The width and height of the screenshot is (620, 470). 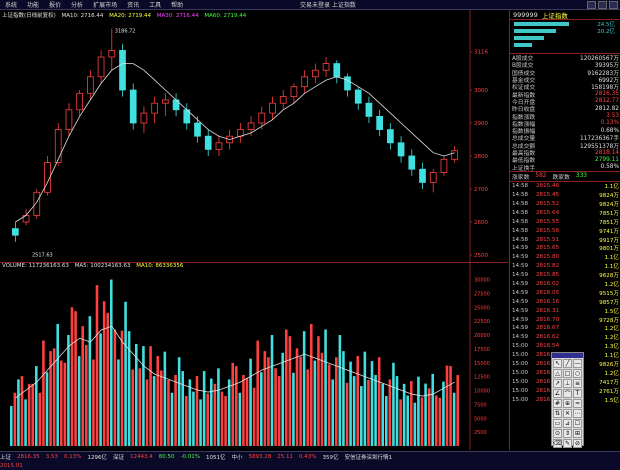 What do you see at coordinates (557, 403) in the screenshot?
I see `drawing-tool-button: #` at bounding box center [557, 403].